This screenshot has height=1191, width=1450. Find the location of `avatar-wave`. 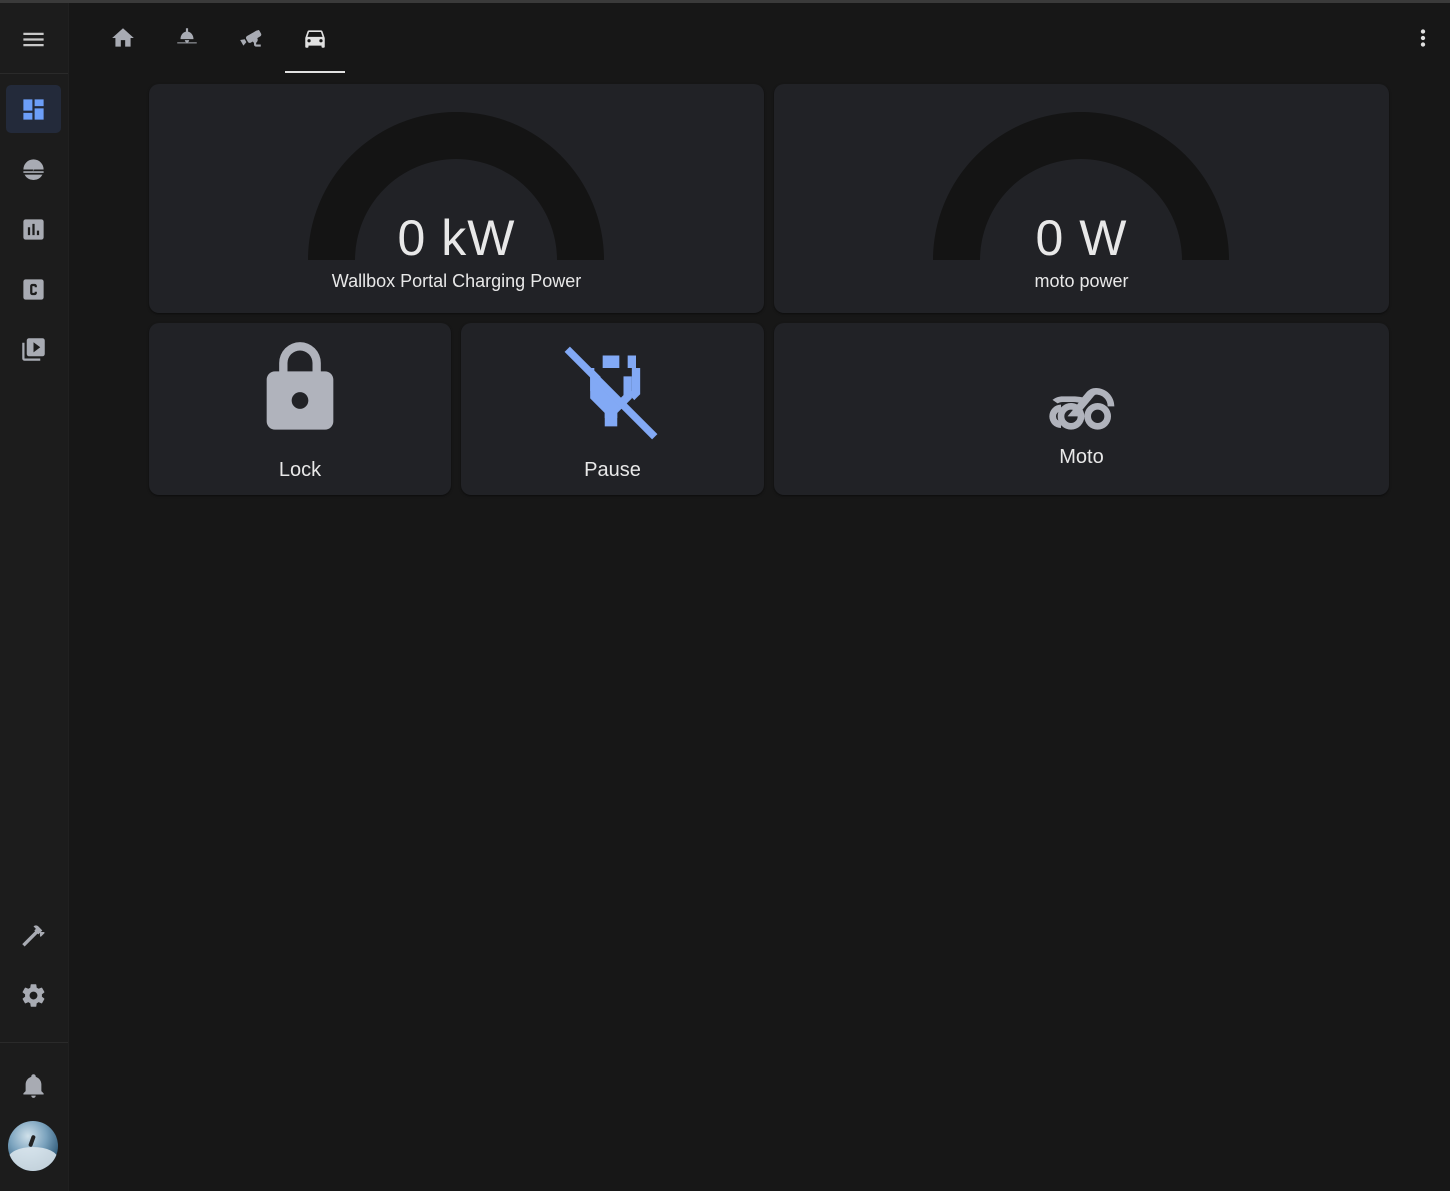

avatar-wave is located at coordinates (33, 1159).